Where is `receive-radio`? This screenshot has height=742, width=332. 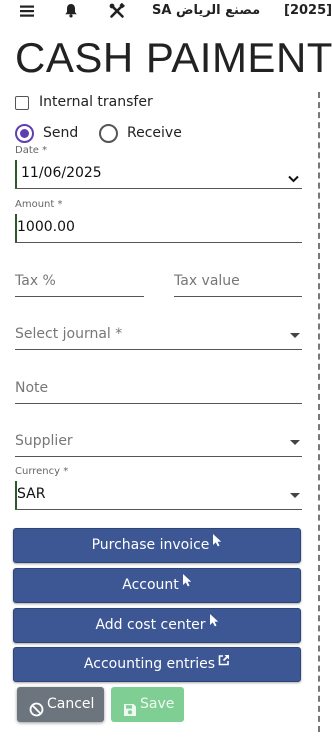 receive-radio is located at coordinates (108, 133).